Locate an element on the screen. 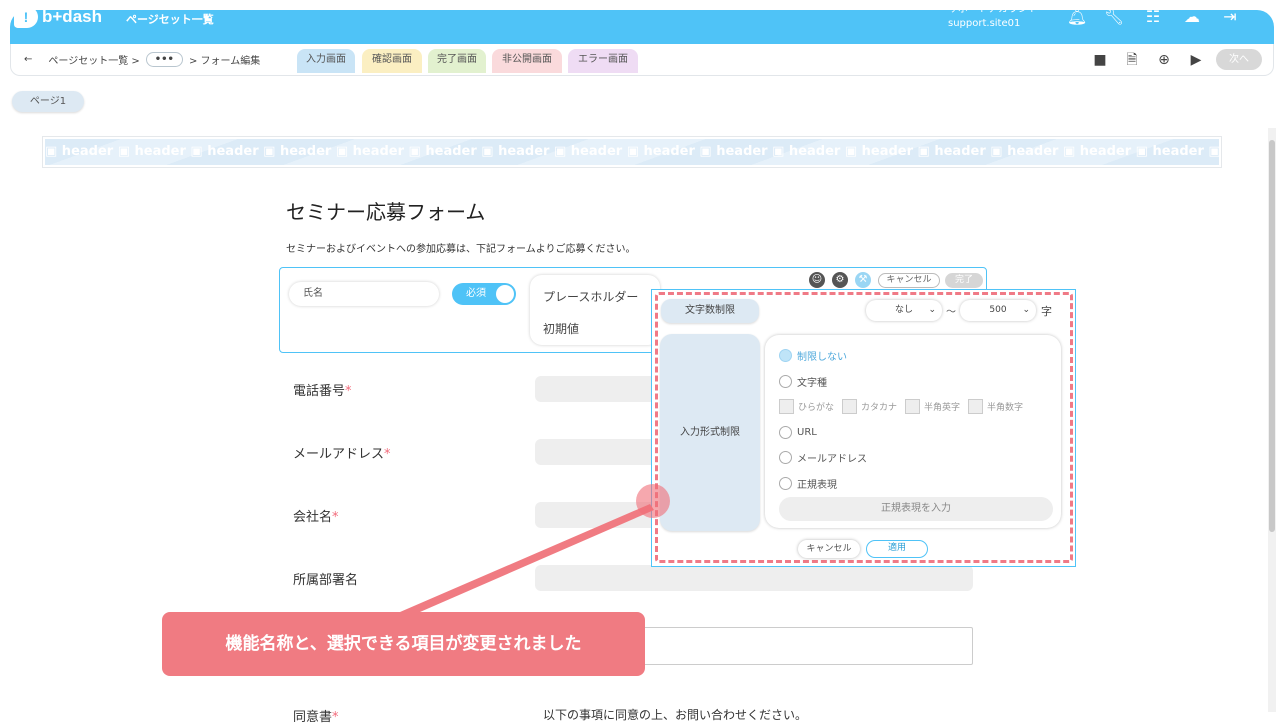 This screenshot has width=1280, height=725. breadcrumb-page-set-list: ページセット一覧 > is located at coordinates (93, 59).